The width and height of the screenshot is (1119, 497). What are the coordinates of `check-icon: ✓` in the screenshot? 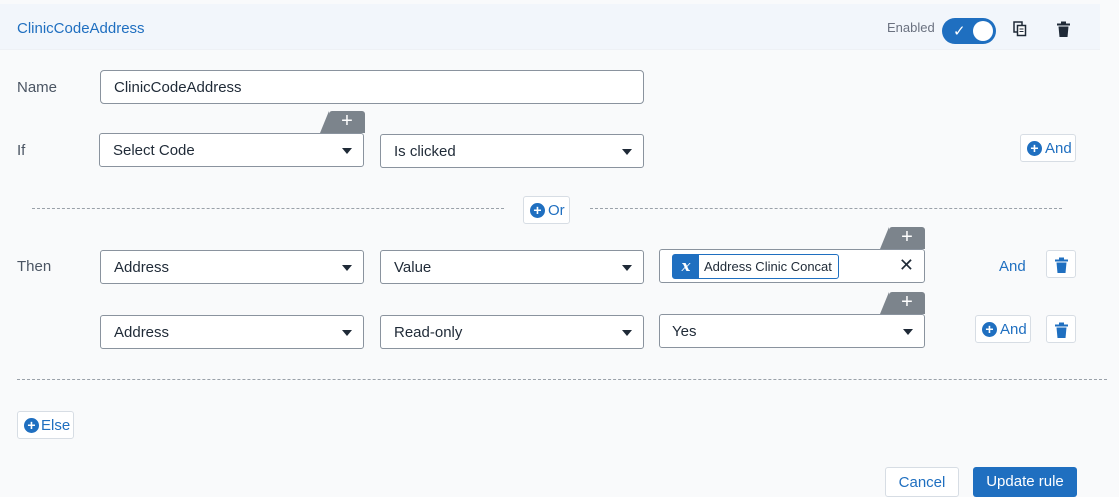 It's located at (959, 31).